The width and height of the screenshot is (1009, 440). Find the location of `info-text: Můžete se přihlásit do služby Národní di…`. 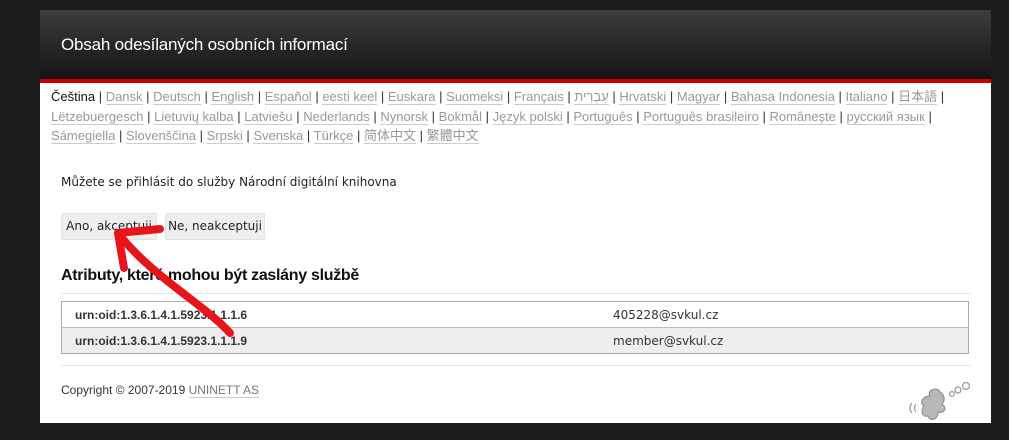

info-text: Můžete se přihlásit do služby Národní di… is located at coordinates (229, 182).